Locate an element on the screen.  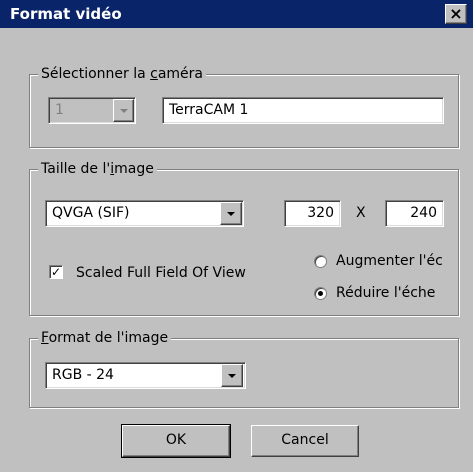
width-field: 320 is located at coordinates (312, 213).